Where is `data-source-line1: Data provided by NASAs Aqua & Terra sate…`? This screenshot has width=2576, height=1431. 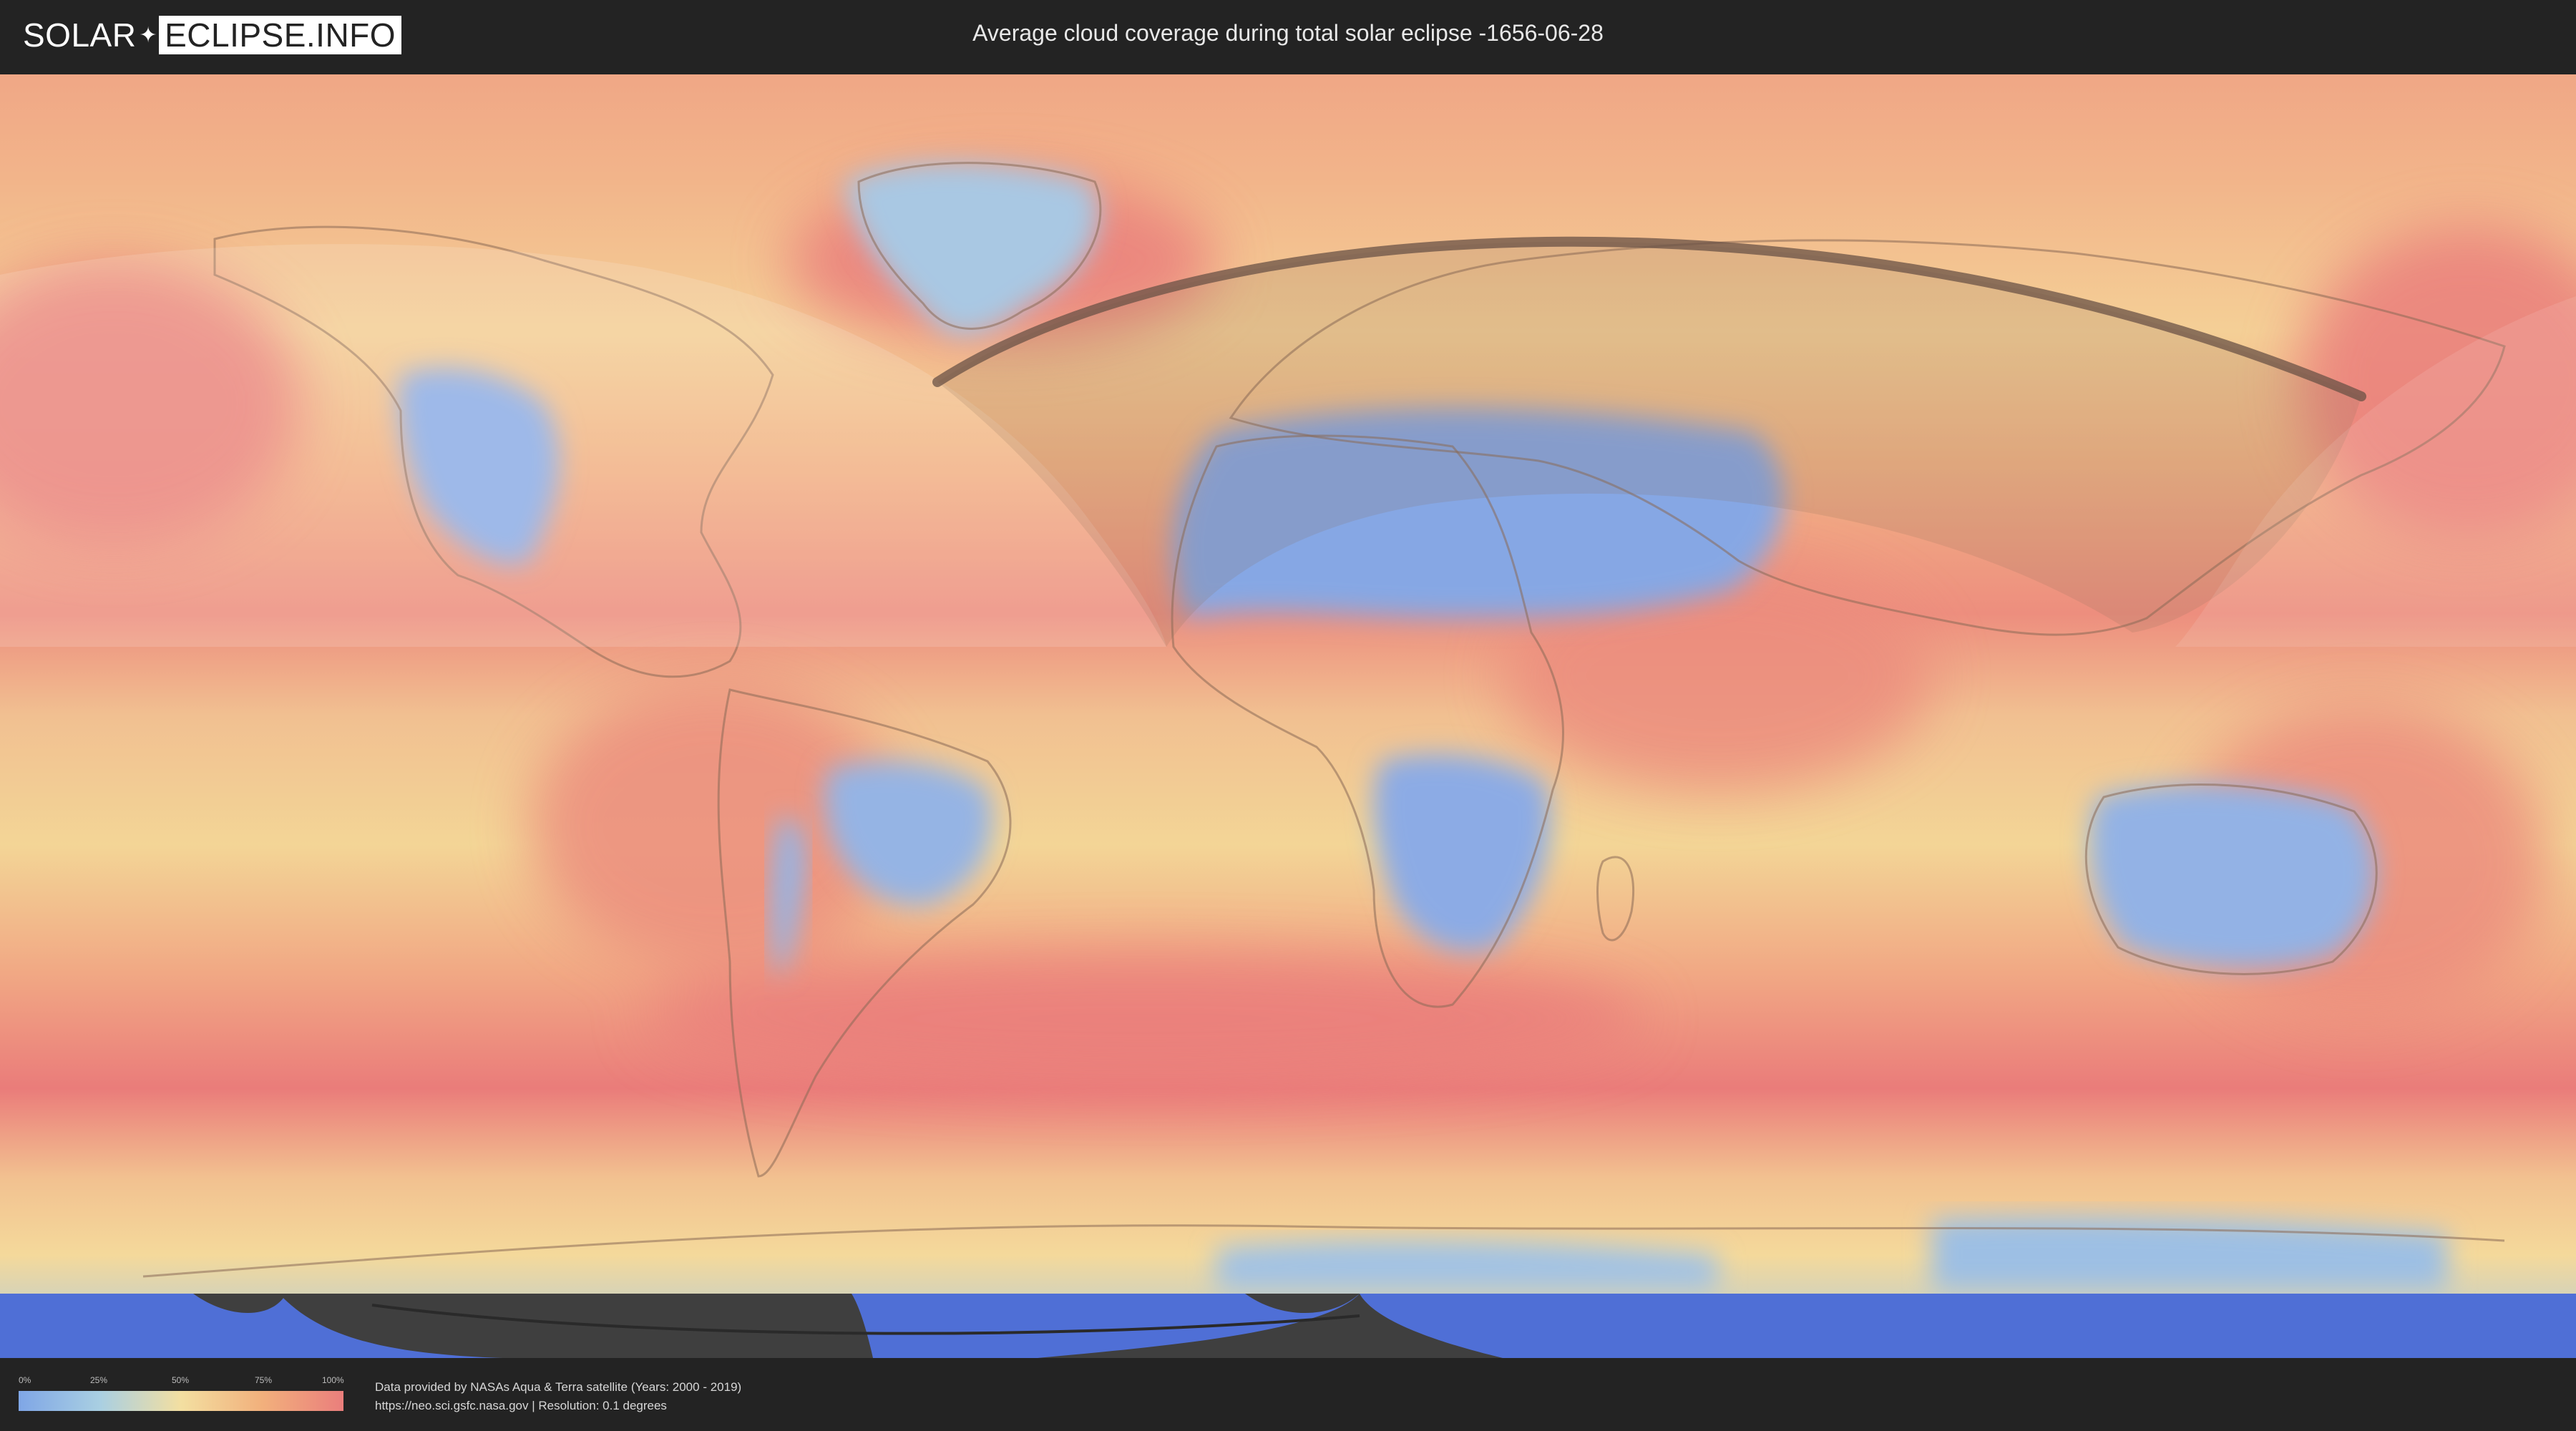
data-source-line1: Data provided by NASAs Aqua & Terra sate… is located at coordinates (558, 1387).